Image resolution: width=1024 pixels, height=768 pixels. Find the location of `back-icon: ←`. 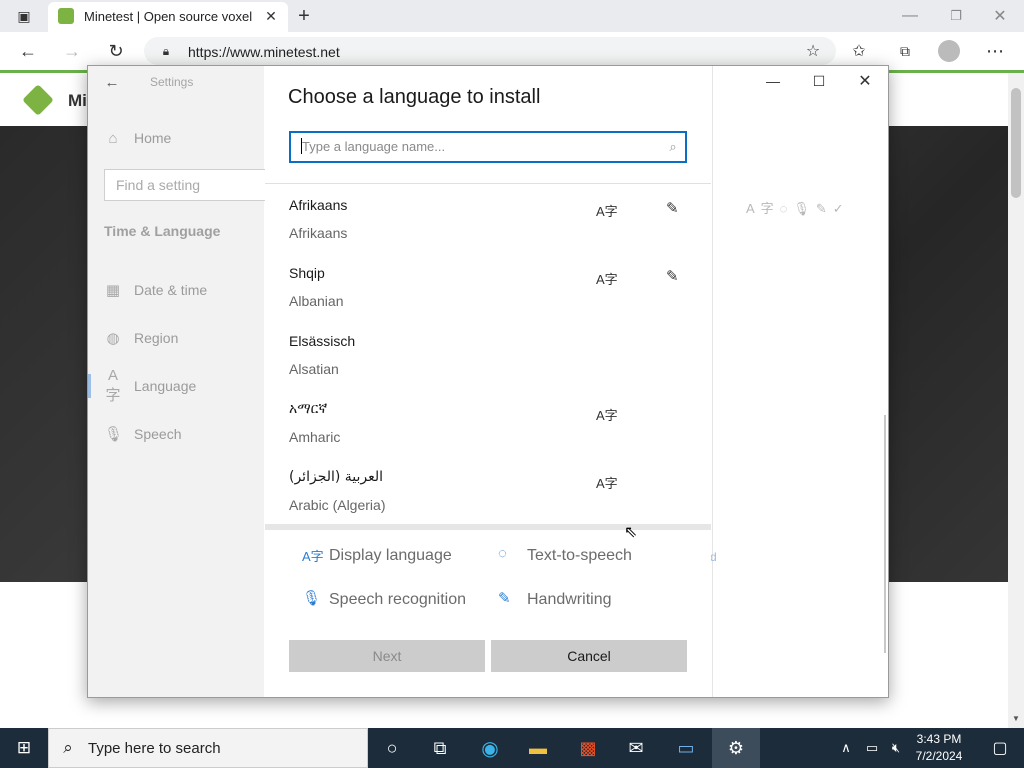

back-icon: ← is located at coordinates (28, 51).